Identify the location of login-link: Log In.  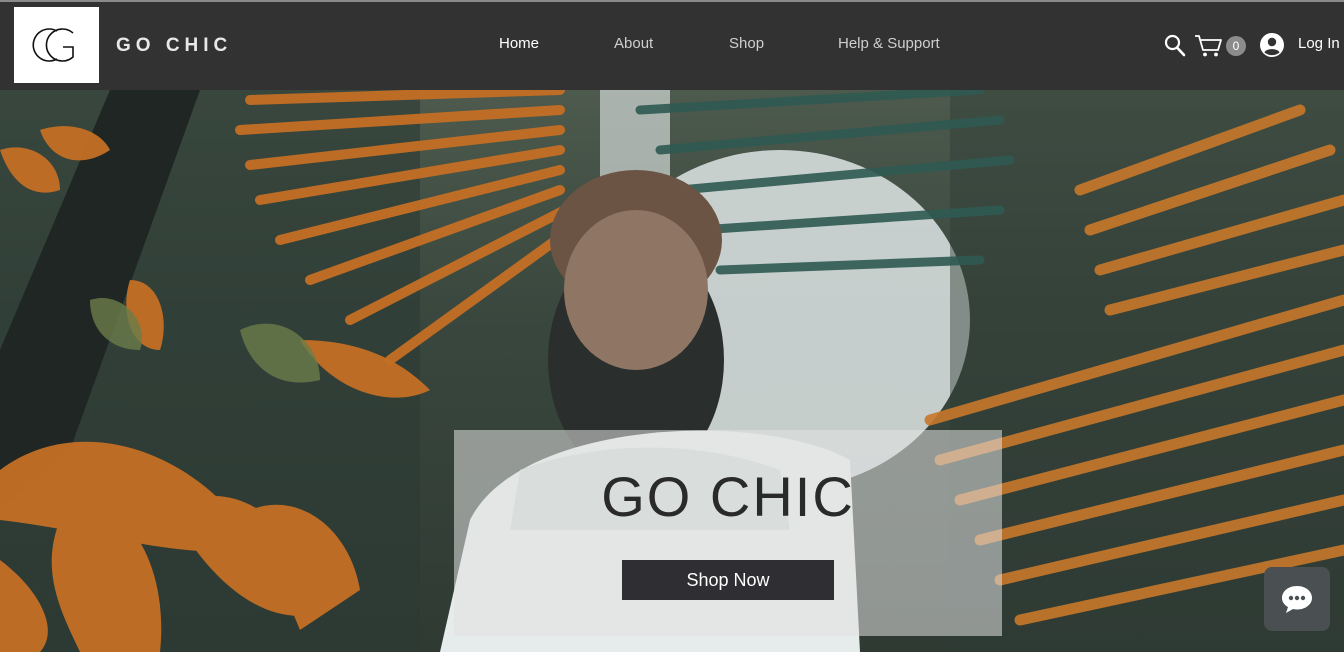
(1319, 43).